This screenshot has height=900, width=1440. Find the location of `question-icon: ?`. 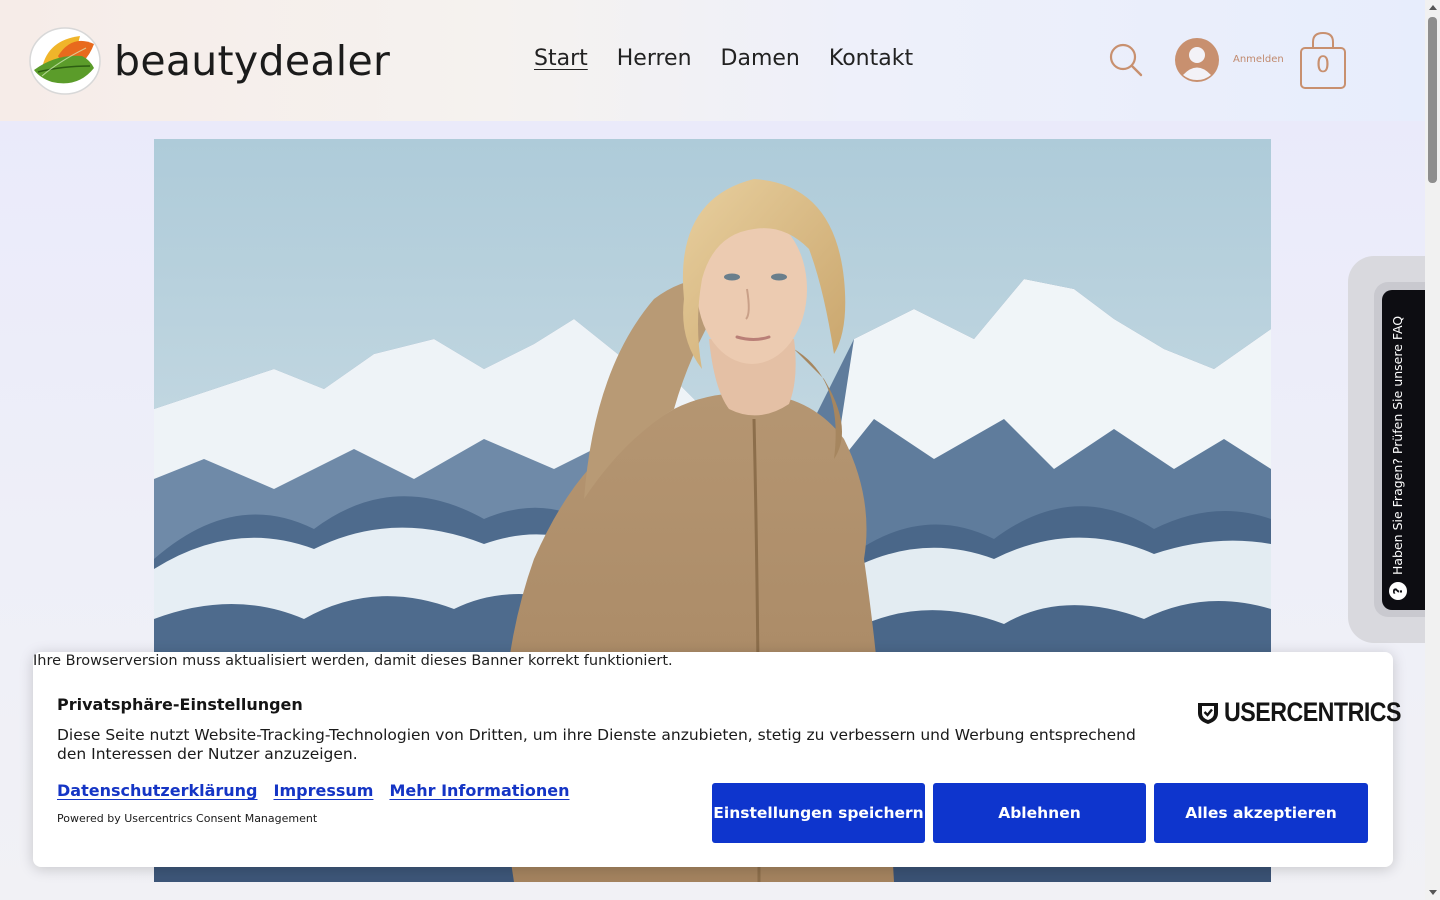

question-icon: ? is located at coordinates (1398, 591).